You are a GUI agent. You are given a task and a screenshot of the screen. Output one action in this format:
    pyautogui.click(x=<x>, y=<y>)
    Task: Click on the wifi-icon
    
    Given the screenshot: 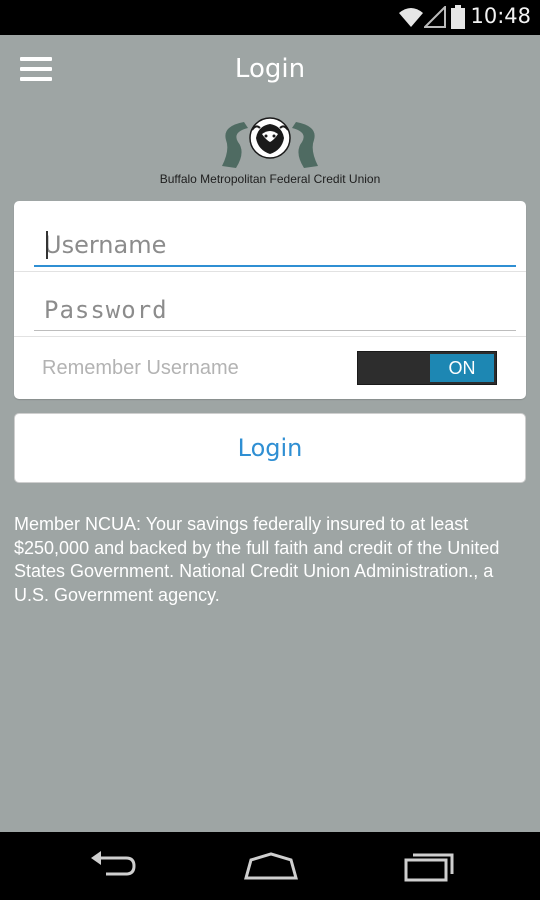 What is the action you would take?
    pyautogui.click(x=411, y=17)
    